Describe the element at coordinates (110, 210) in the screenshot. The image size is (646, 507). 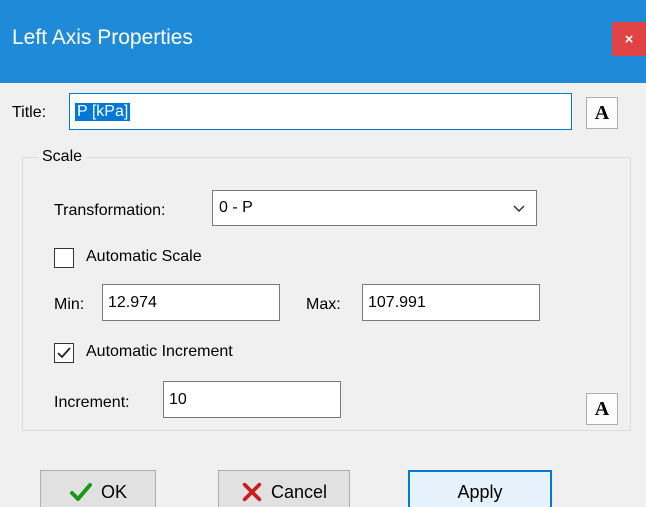
I see `transformation-label: Transformation:` at that location.